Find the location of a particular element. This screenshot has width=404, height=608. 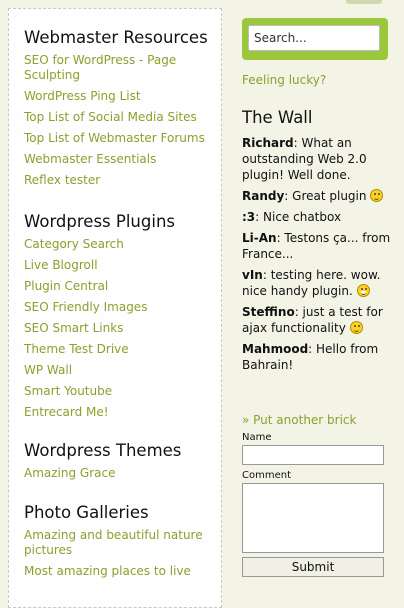

decorative-strip is located at coordinates (364, 2).